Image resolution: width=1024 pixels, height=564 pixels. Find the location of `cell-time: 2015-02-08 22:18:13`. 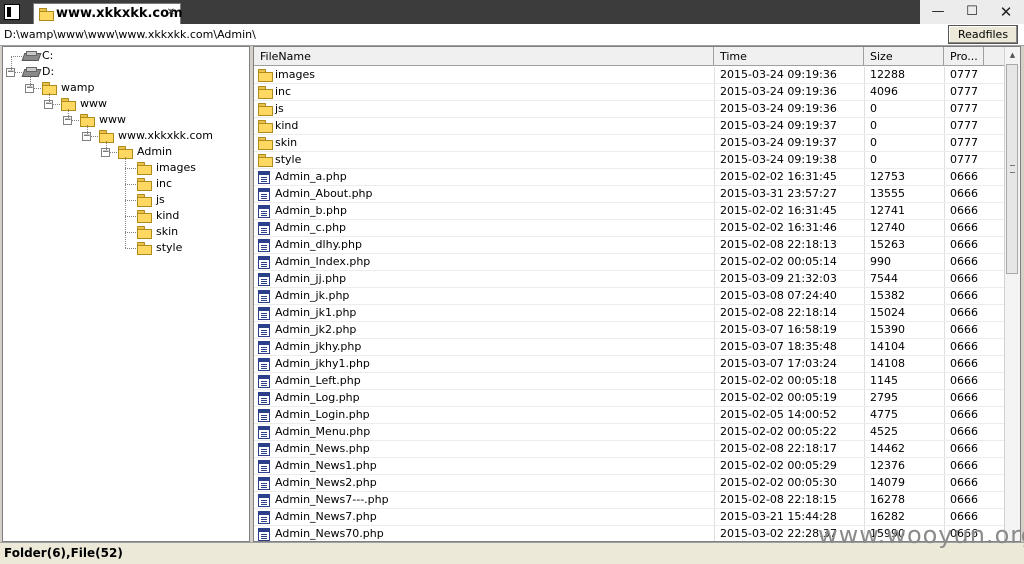

cell-time: 2015-02-08 22:18:13 is located at coordinates (778, 244).